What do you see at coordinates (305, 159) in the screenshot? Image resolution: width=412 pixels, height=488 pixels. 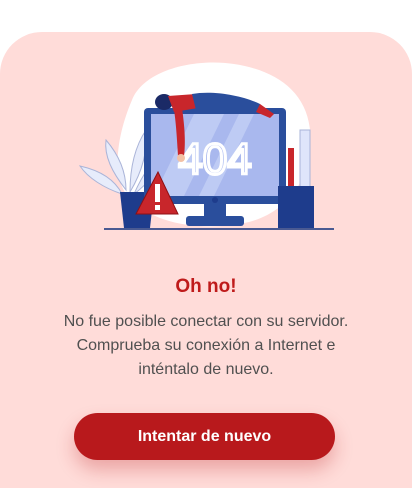 I see `ruler` at bounding box center [305, 159].